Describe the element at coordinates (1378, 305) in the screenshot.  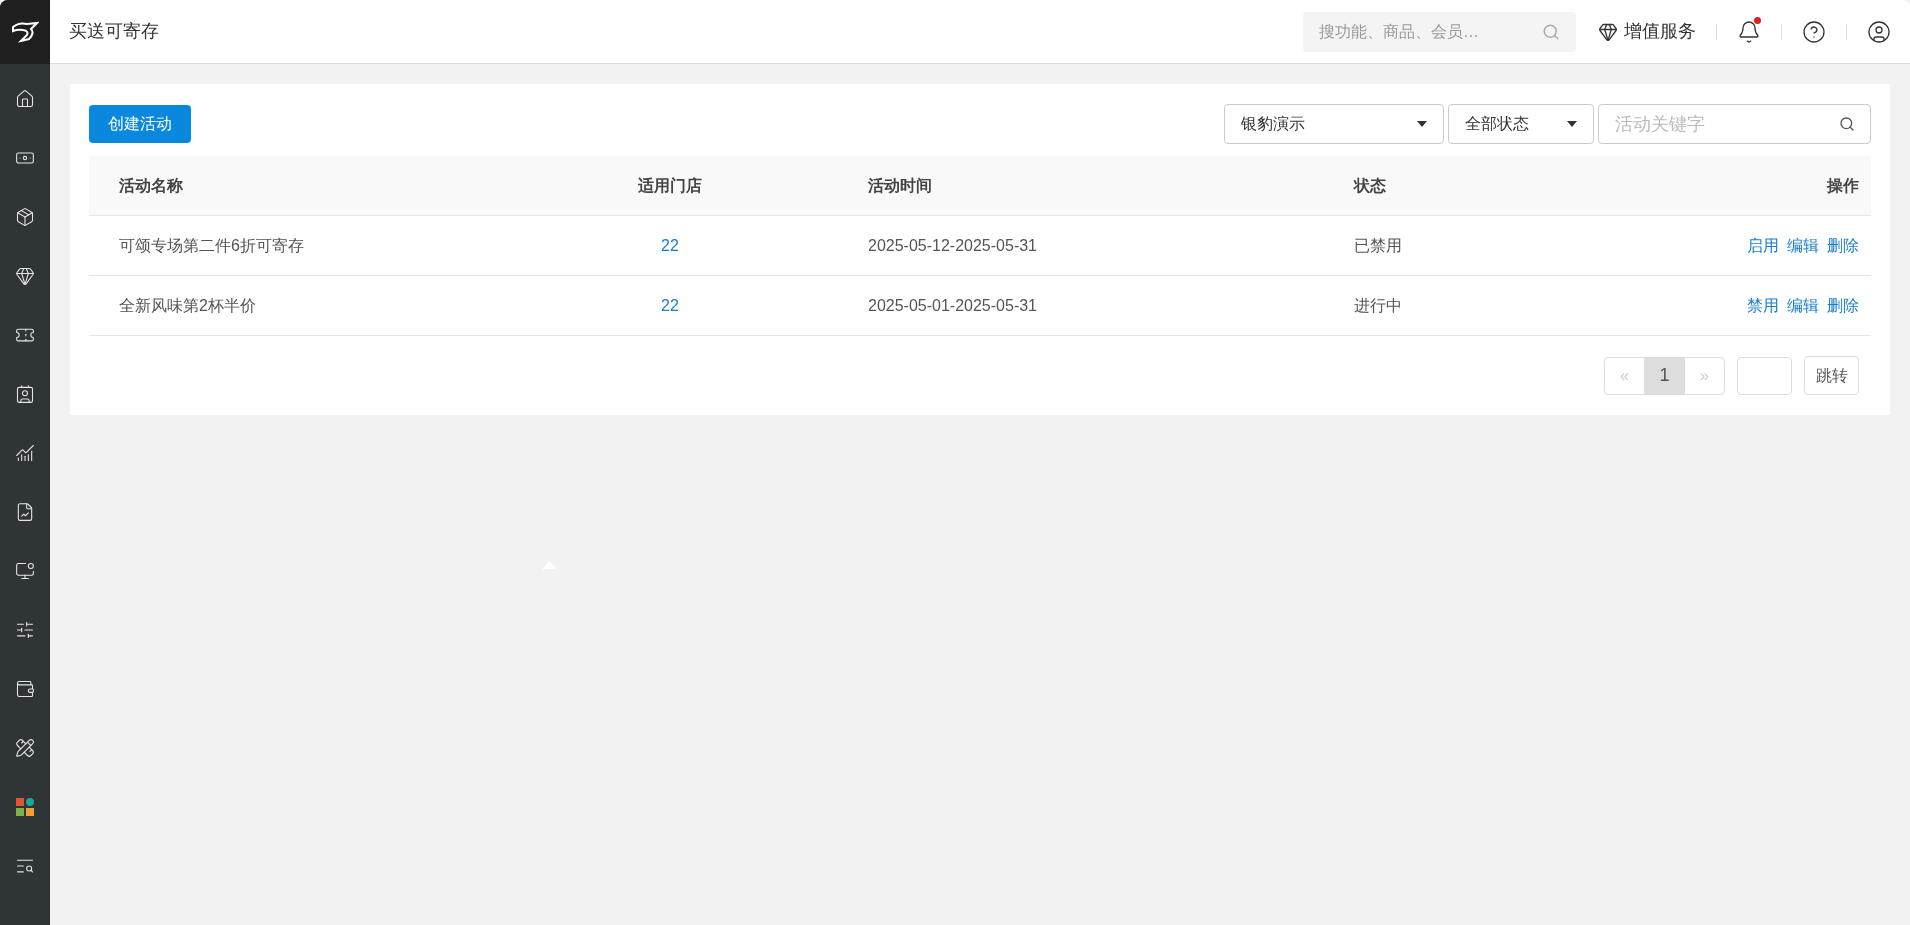
I see `activity-status: 进行中` at that location.